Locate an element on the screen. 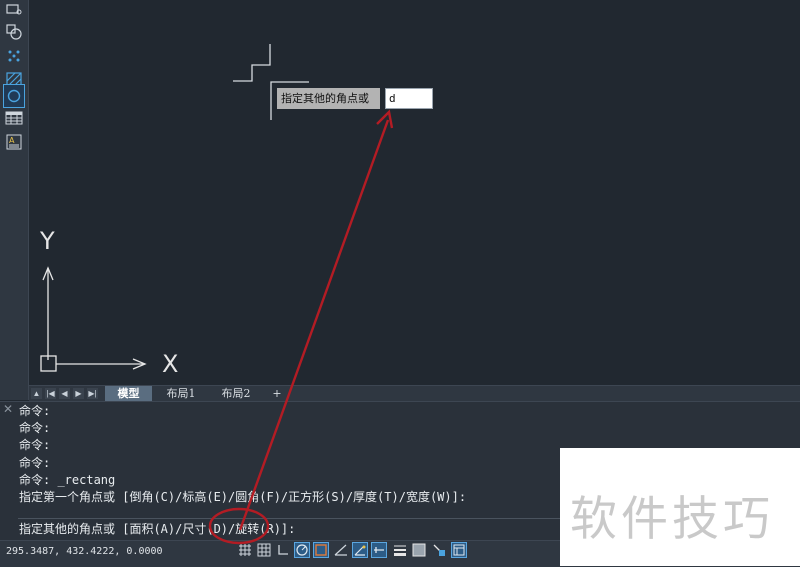  snap-tracking-icon is located at coordinates (341, 550).